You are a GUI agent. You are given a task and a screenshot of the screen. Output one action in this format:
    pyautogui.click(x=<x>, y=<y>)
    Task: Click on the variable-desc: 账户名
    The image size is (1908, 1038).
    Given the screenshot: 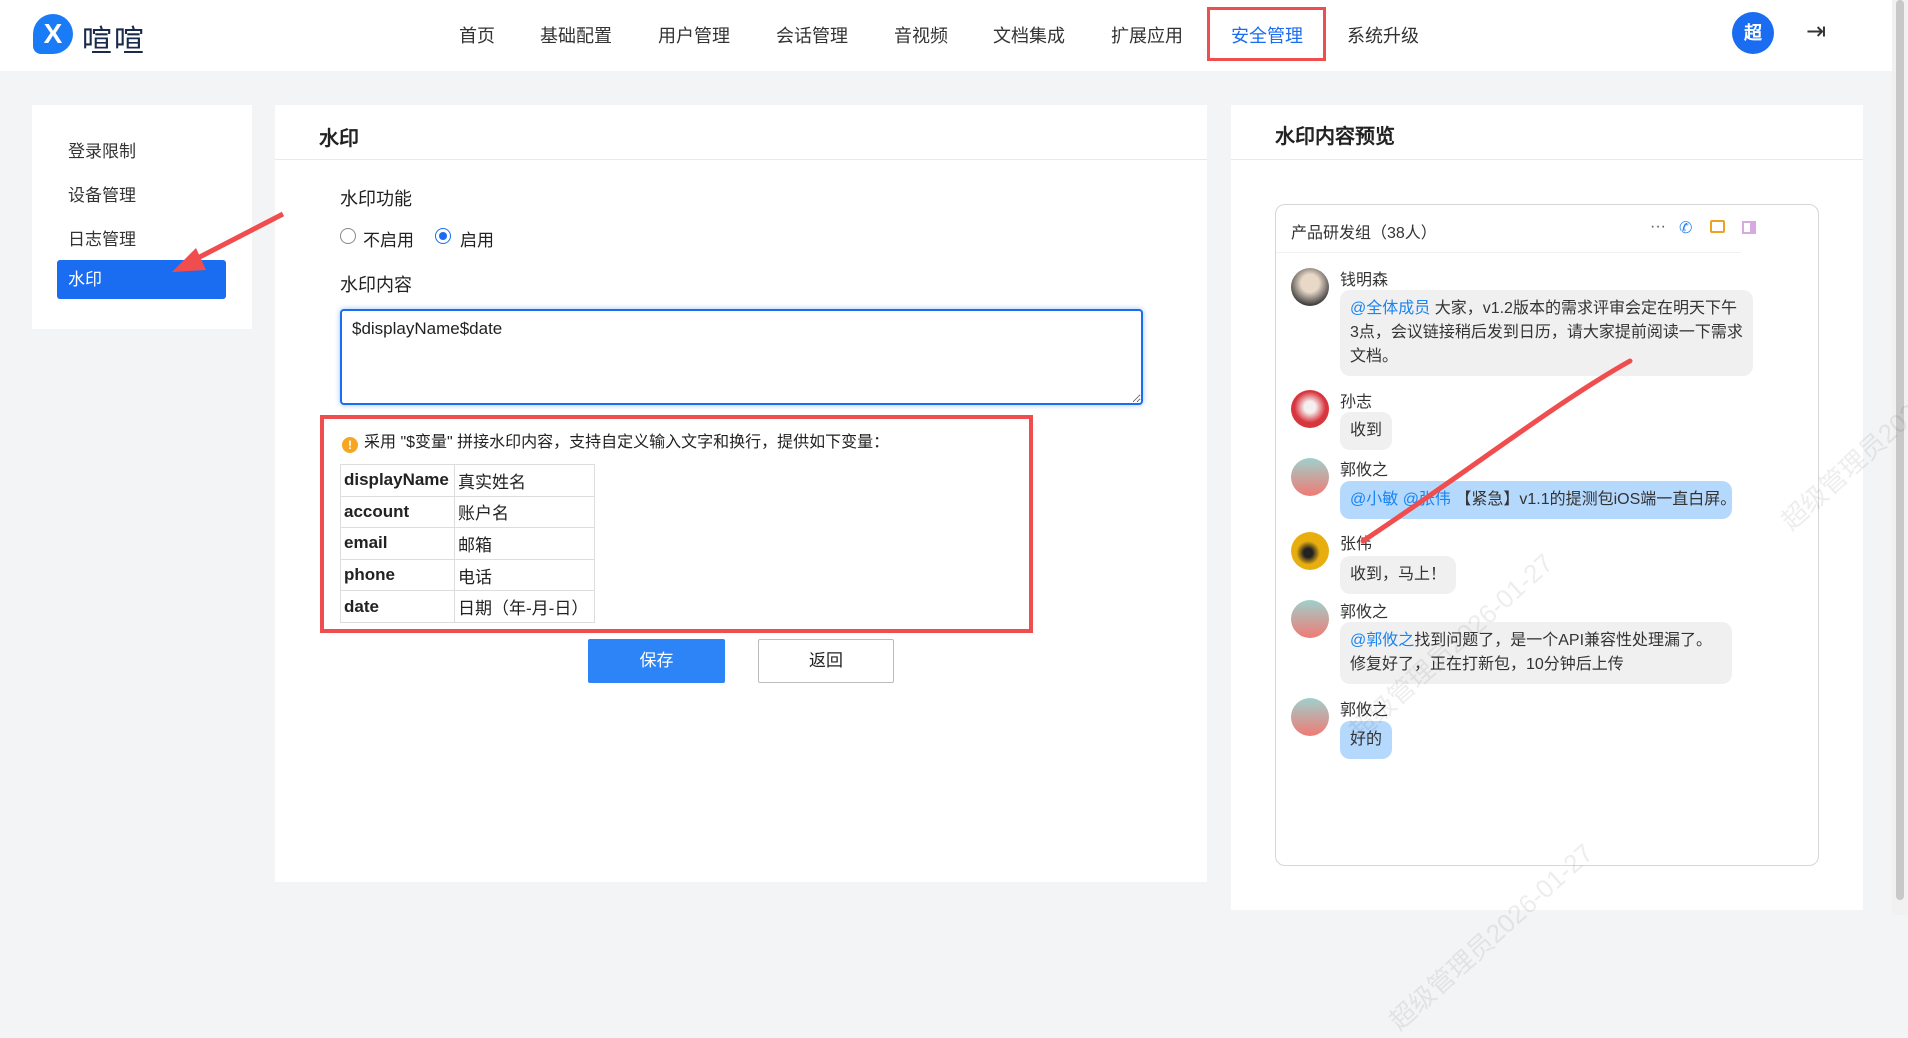 What is the action you would take?
    pyautogui.click(x=524, y=512)
    